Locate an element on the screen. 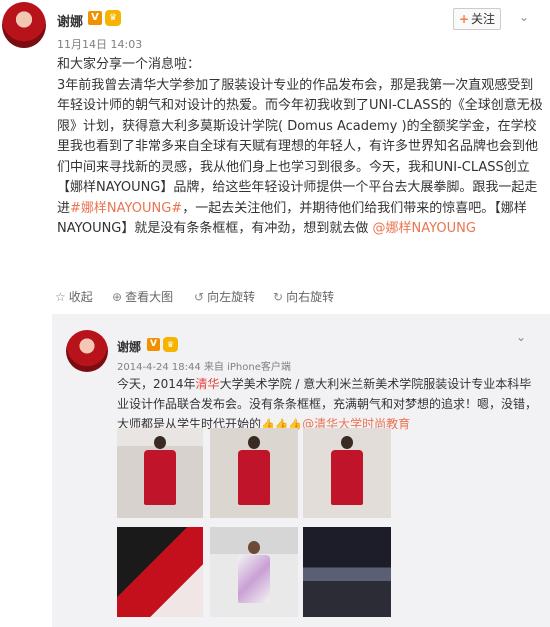 Image resolution: width=550 pixels, height=627 pixels. mention-link: @娜样NAYOUNG is located at coordinates (424, 228).